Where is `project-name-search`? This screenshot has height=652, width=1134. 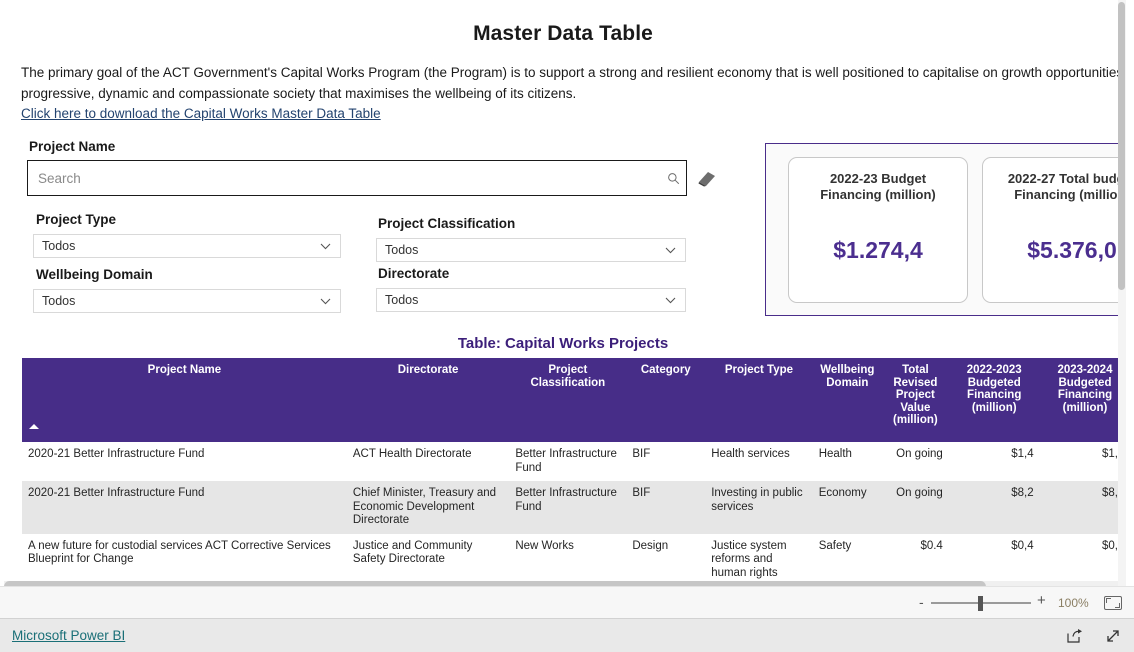
project-name-search is located at coordinates (357, 178).